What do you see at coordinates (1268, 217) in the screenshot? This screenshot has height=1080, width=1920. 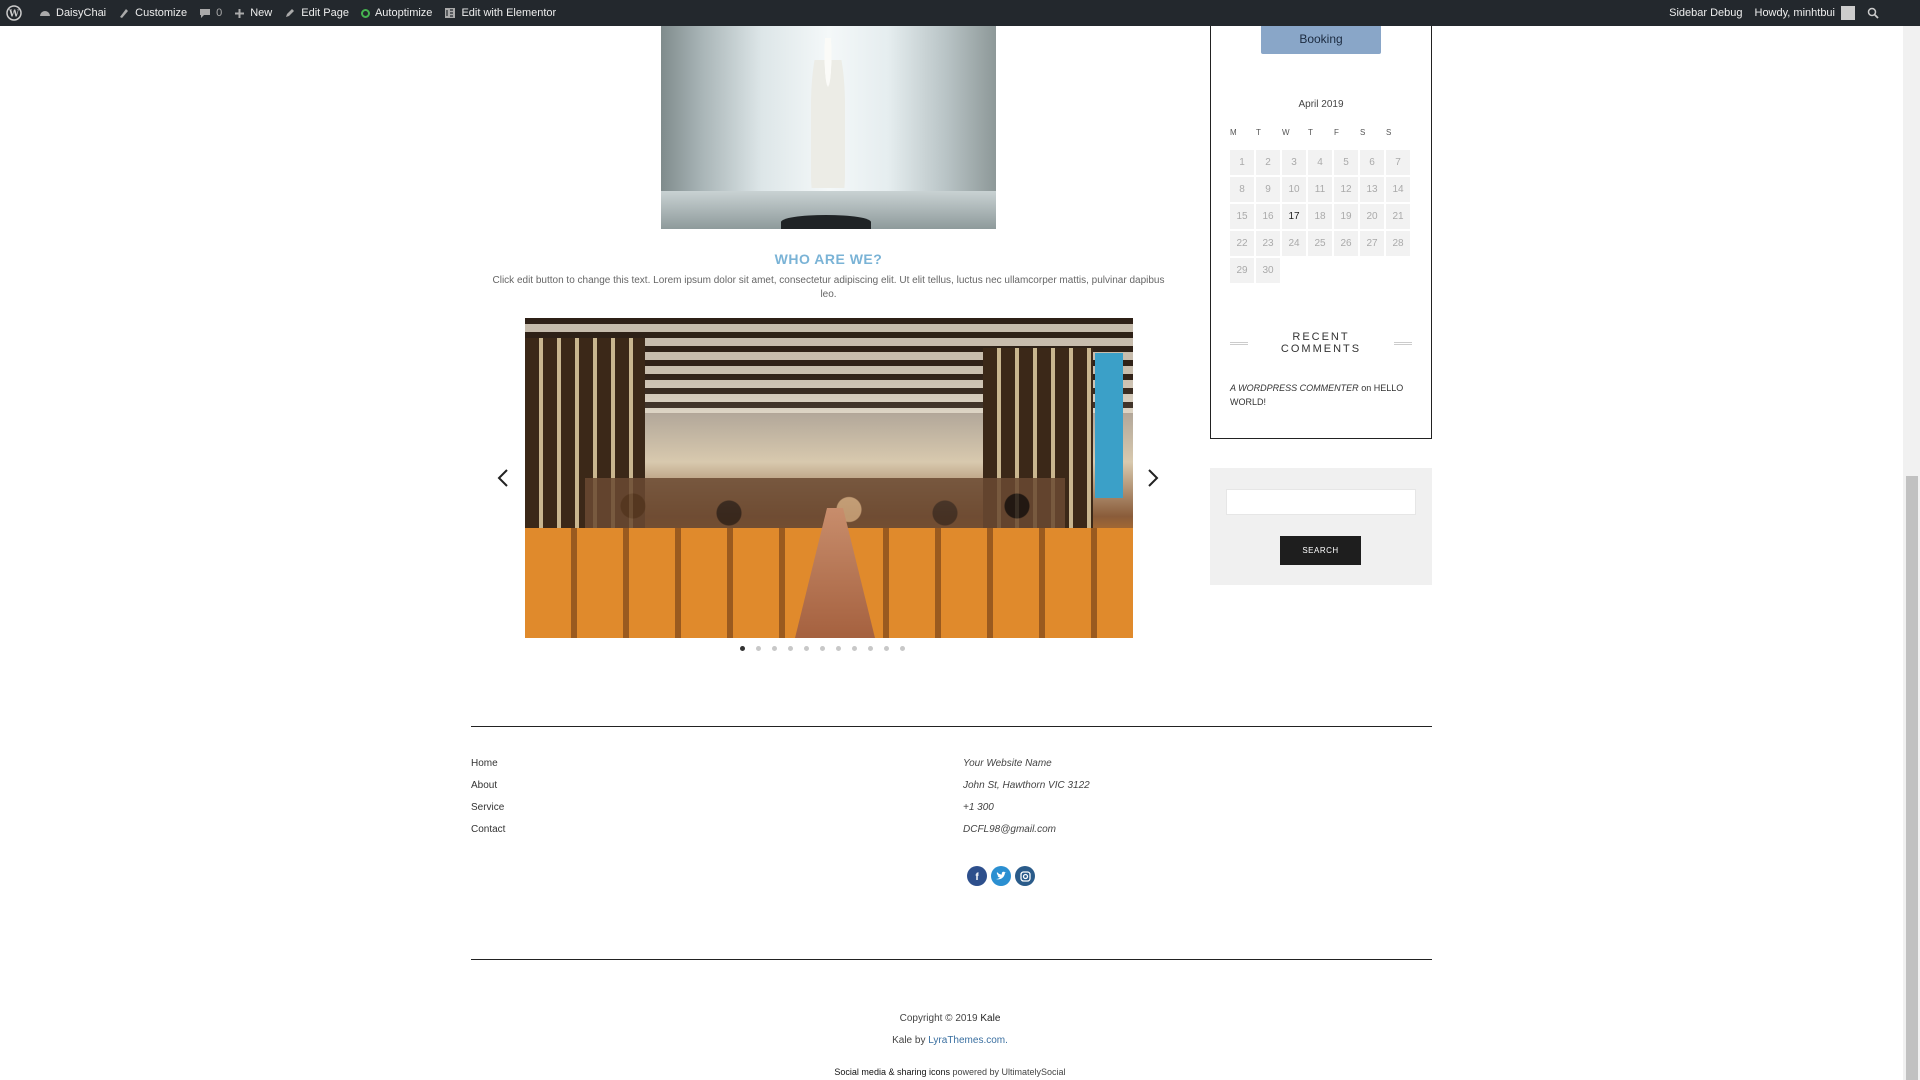 I see `calendar-day: 16` at bounding box center [1268, 217].